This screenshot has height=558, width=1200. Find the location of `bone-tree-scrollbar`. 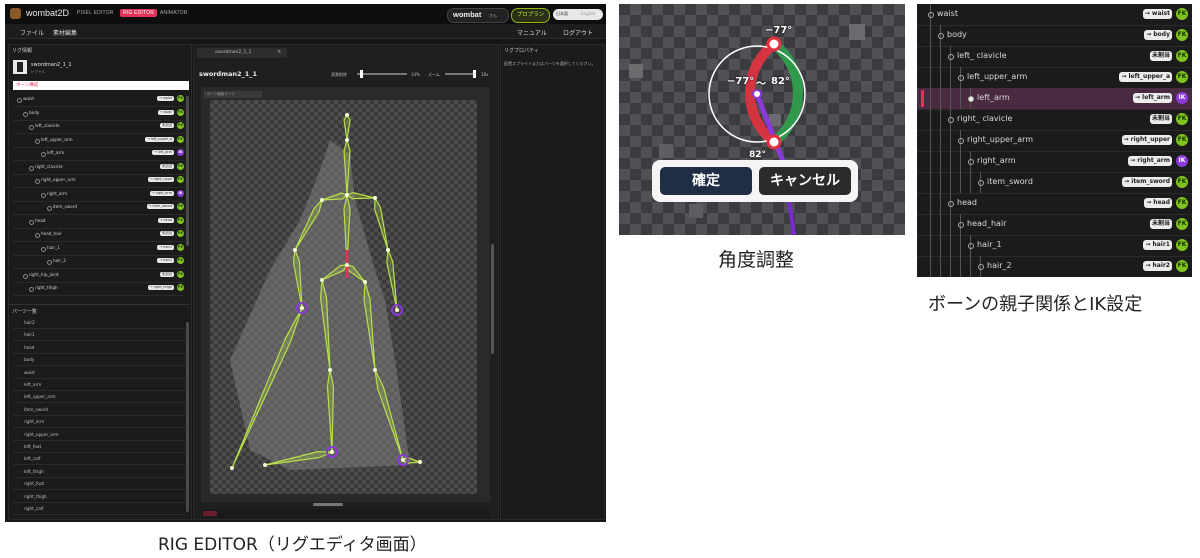

bone-tree-scrollbar is located at coordinates (187, 171).